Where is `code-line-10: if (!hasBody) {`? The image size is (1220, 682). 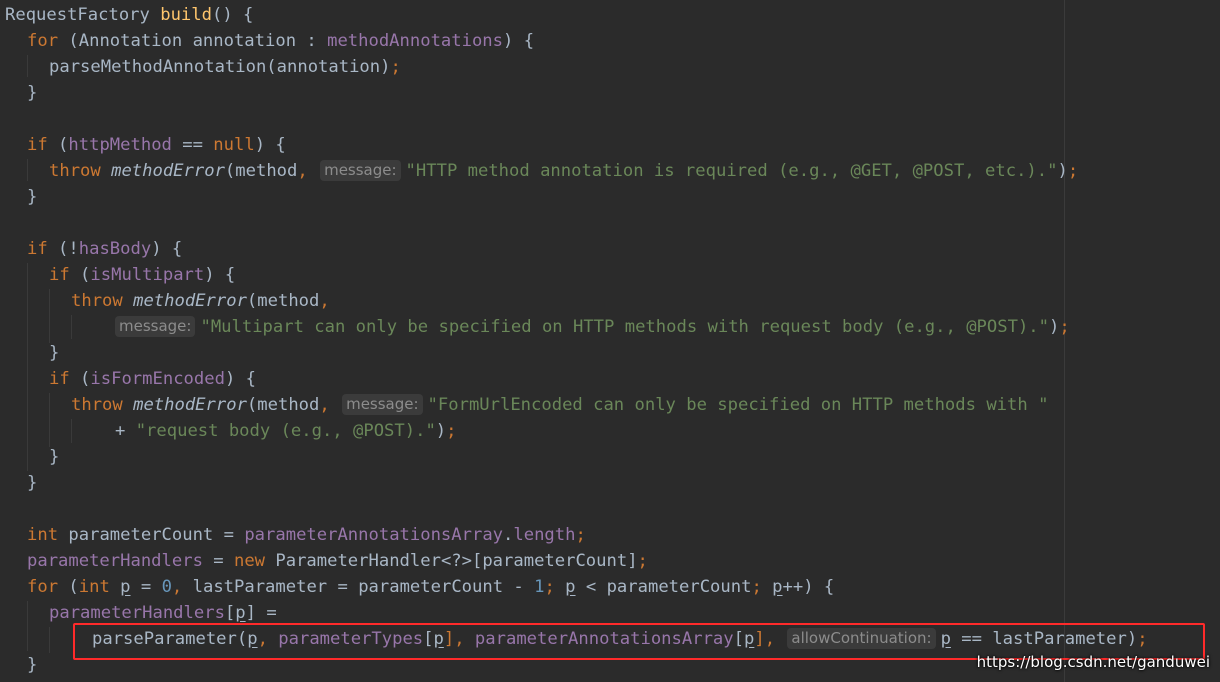 code-line-10: if (!hasBody) { is located at coordinates (105, 249).